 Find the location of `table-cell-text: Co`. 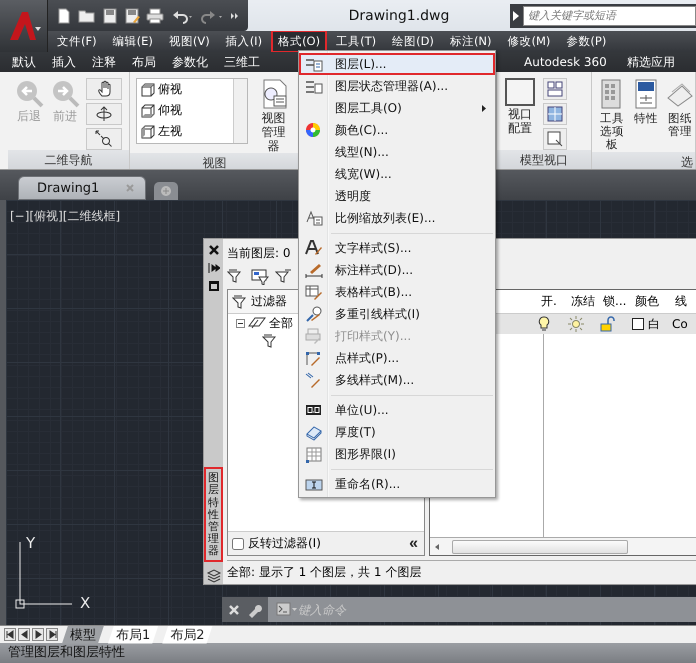

table-cell-text: Co is located at coordinates (680, 324).